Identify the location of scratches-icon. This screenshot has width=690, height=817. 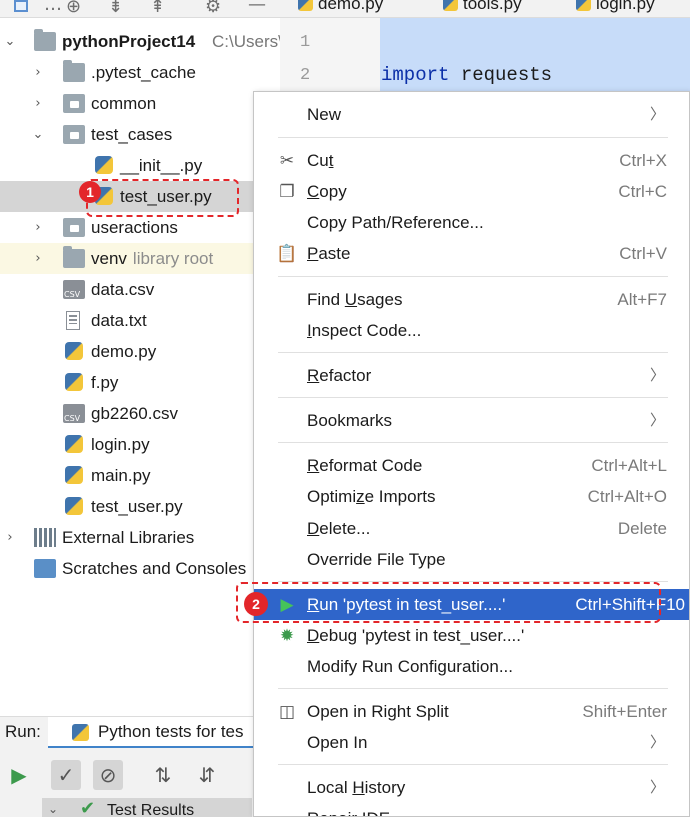
(45, 568).